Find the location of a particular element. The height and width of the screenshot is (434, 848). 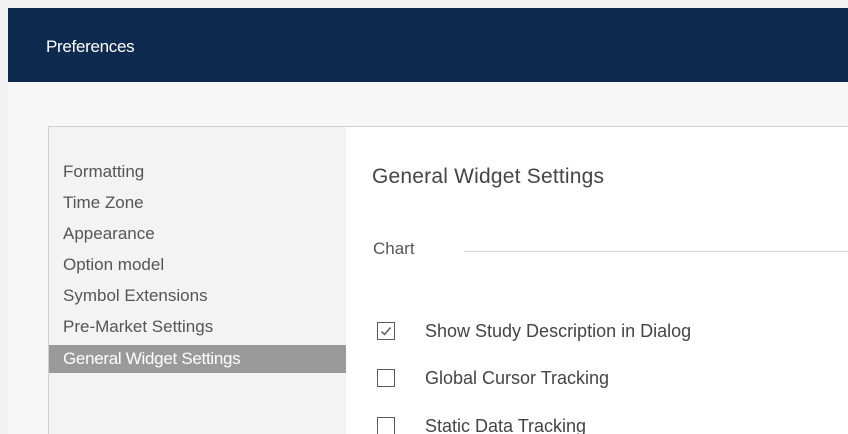

section-heading: General Widget Settings is located at coordinates (488, 176).